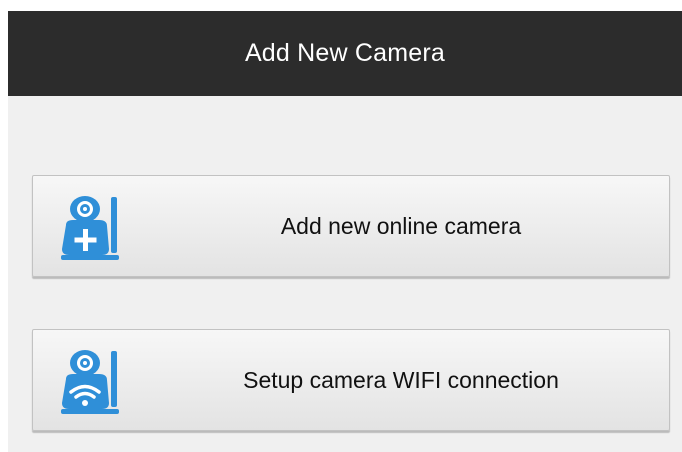 The image size is (682, 452). What do you see at coordinates (401, 379) in the screenshot?
I see `setup-wifi-connection-label: Setup camera WIFI connection` at bounding box center [401, 379].